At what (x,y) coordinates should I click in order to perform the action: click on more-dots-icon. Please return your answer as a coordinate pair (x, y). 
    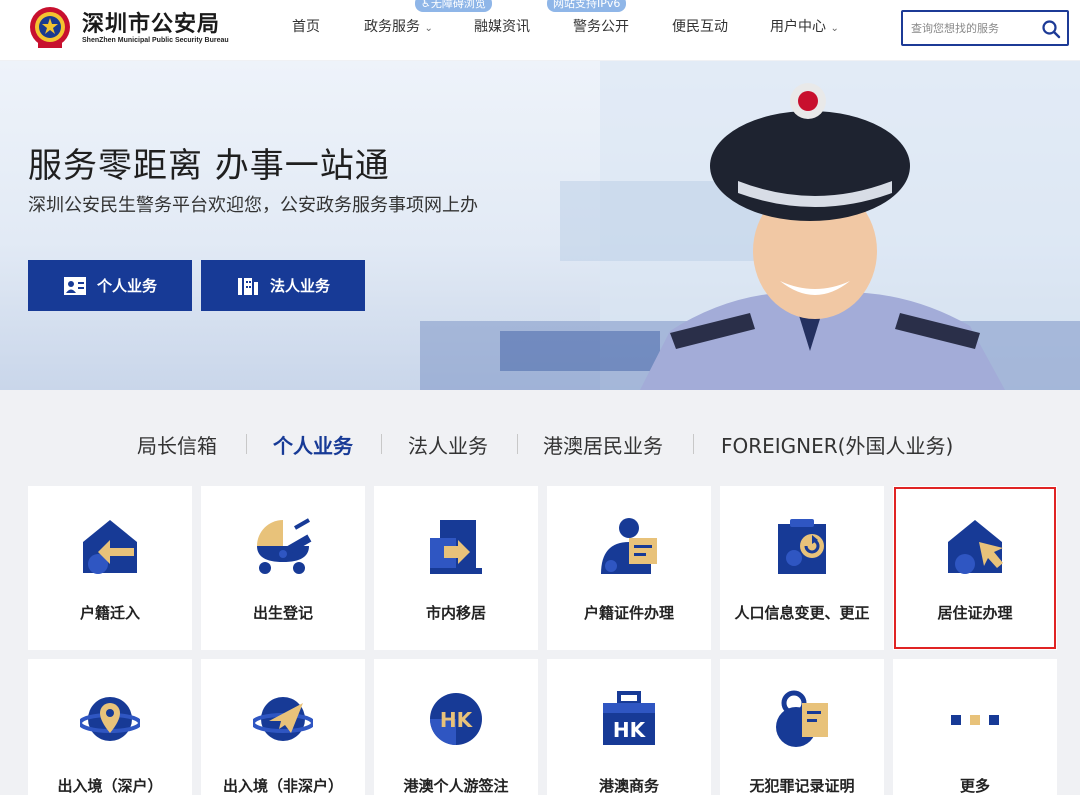
    Looking at the image, I should click on (975, 720).